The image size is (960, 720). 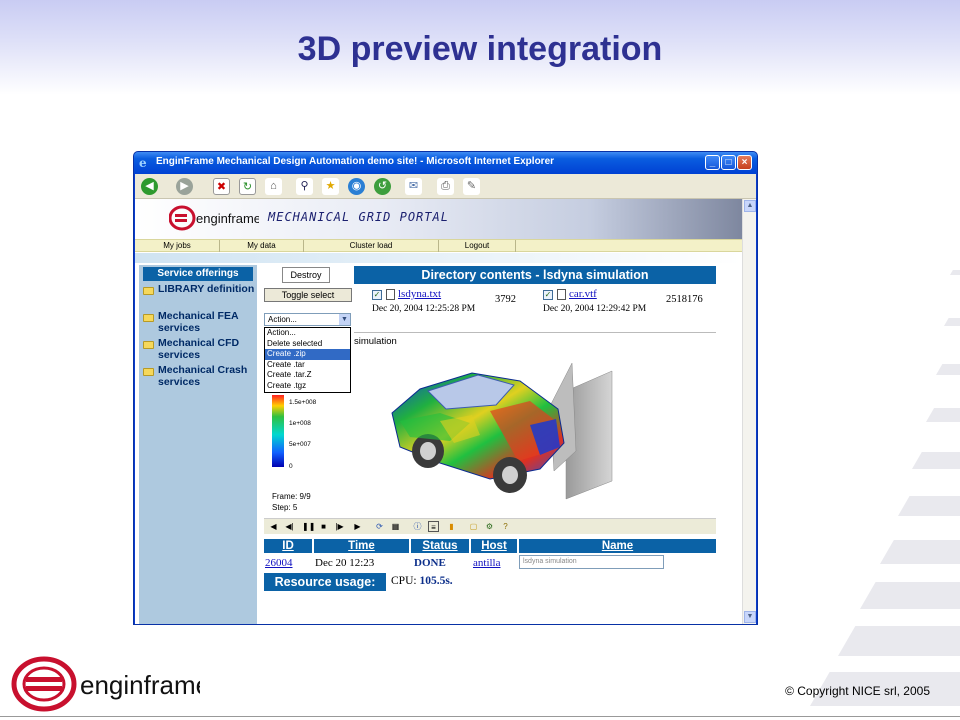 What do you see at coordinates (323, 526) in the screenshot?
I see `stop-icon: ■` at bounding box center [323, 526].